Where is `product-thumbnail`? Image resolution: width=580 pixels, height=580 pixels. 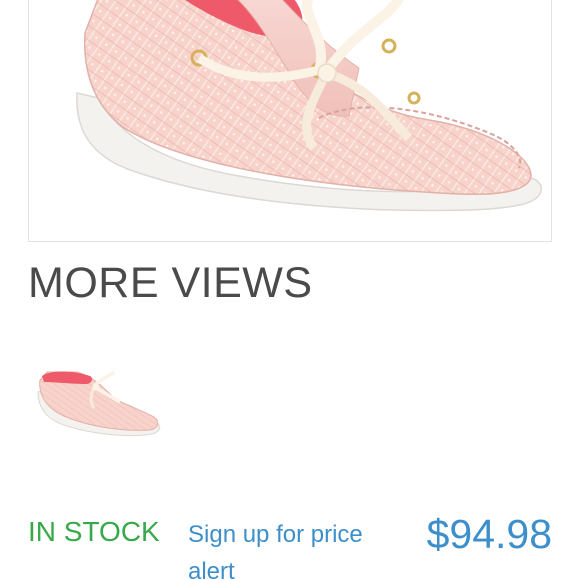
product-thumbnail is located at coordinates (97, 407).